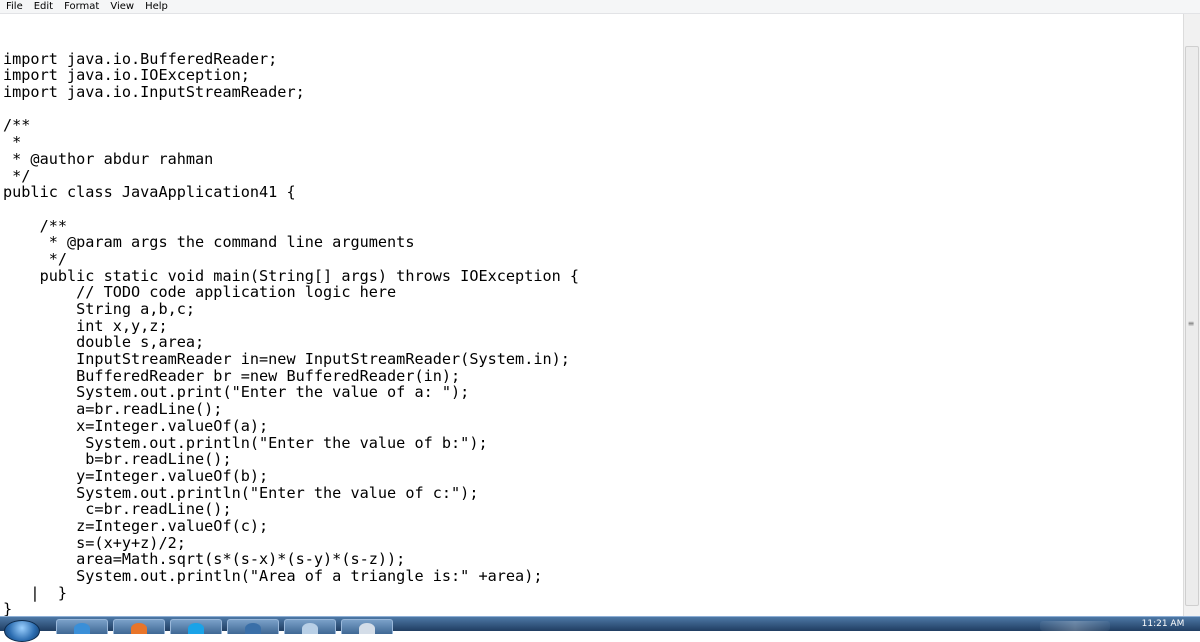 The width and height of the screenshot is (1200, 642). I want to click on code-line: a=br.readLine();, so click(113, 409).